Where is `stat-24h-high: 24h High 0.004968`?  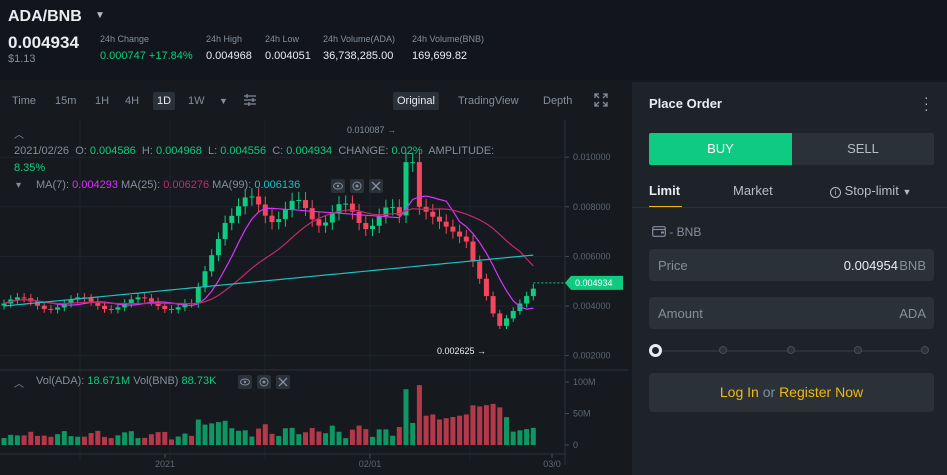 stat-24h-high: 24h High 0.004968 is located at coordinates (229, 48).